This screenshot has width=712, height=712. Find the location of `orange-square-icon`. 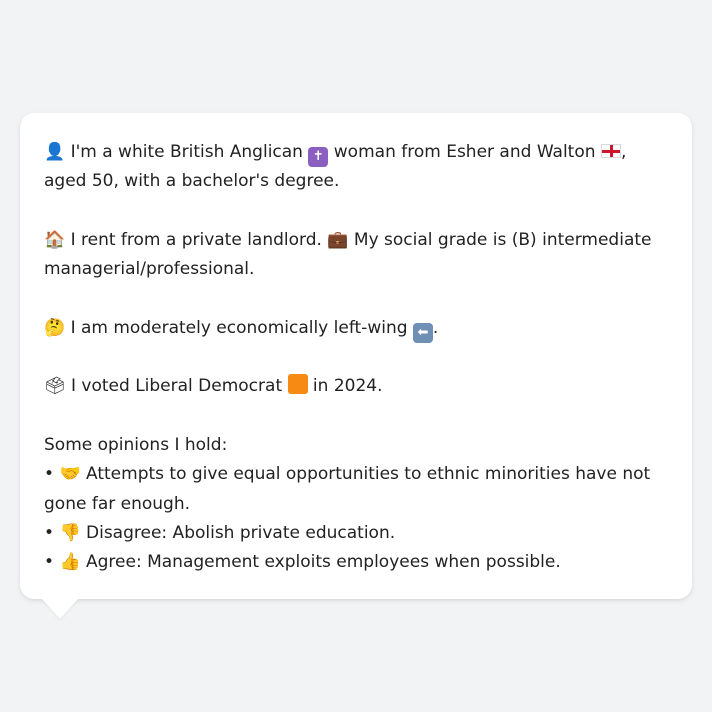

orange-square-icon is located at coordinates (297, 384).